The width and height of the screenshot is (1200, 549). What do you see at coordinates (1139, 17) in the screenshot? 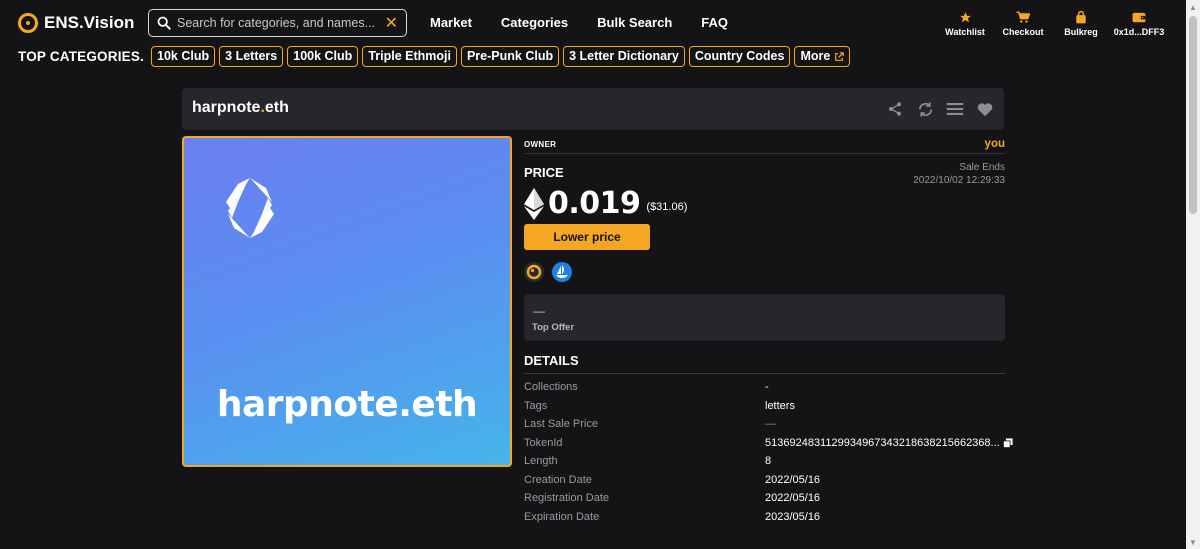
I see `wallet-icon` at bounding box center [1139, 17].